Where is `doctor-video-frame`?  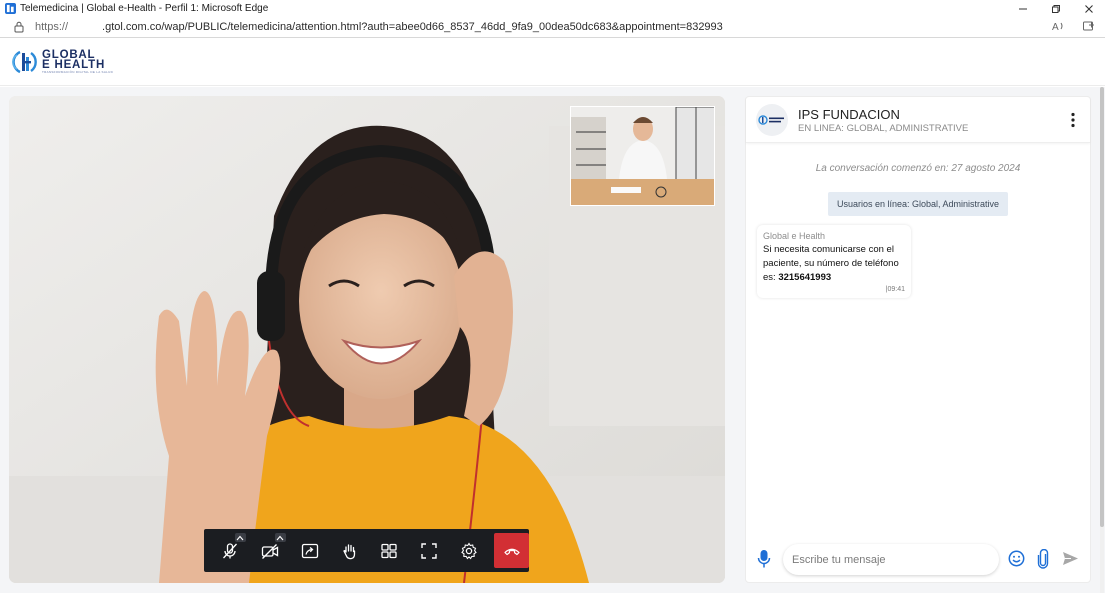 doctor-video-frame is located at coordinates (642, 156).